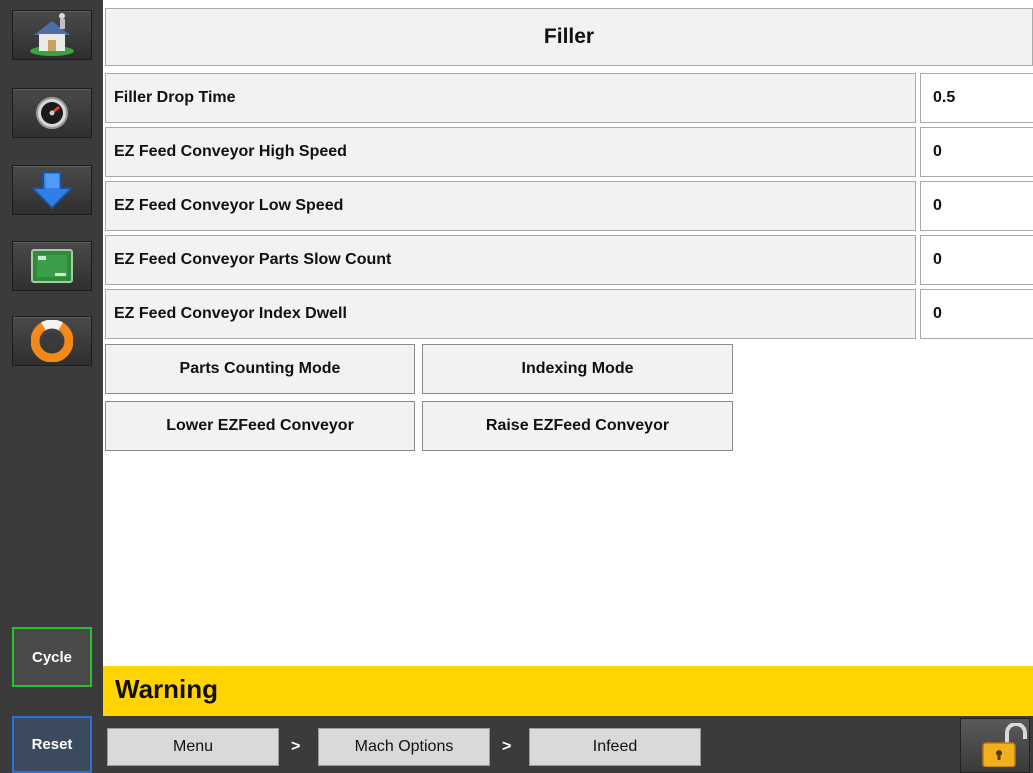 The width and height of the screenshot is (1033, 773). I want to click on parts-counting-mode-label: Parts Counting Mode, so click(260, 368).